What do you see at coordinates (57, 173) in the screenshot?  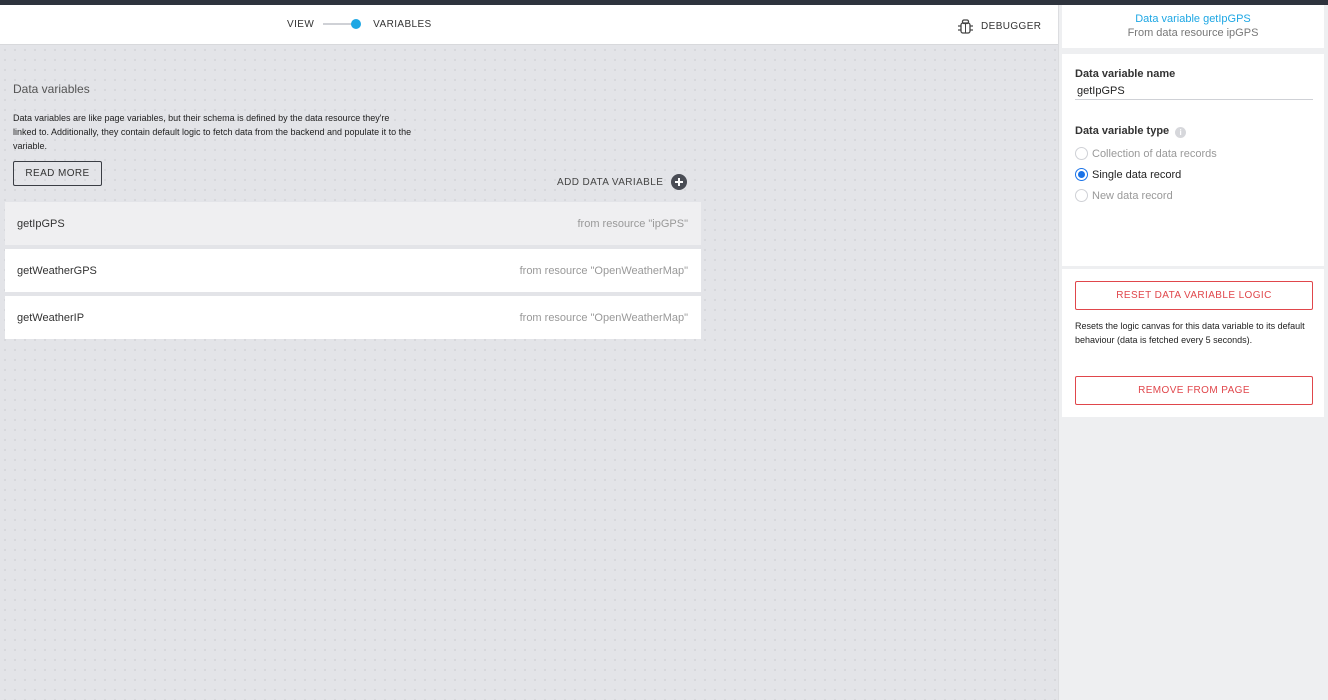 I see `read-more-button: READ MORE` at bounding box center [57, 173].